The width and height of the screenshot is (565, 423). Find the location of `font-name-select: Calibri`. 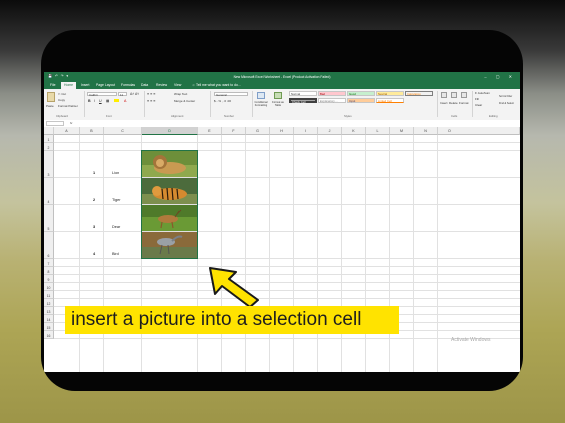

font-name-select: Calibri is located at coordinates (102, 94).